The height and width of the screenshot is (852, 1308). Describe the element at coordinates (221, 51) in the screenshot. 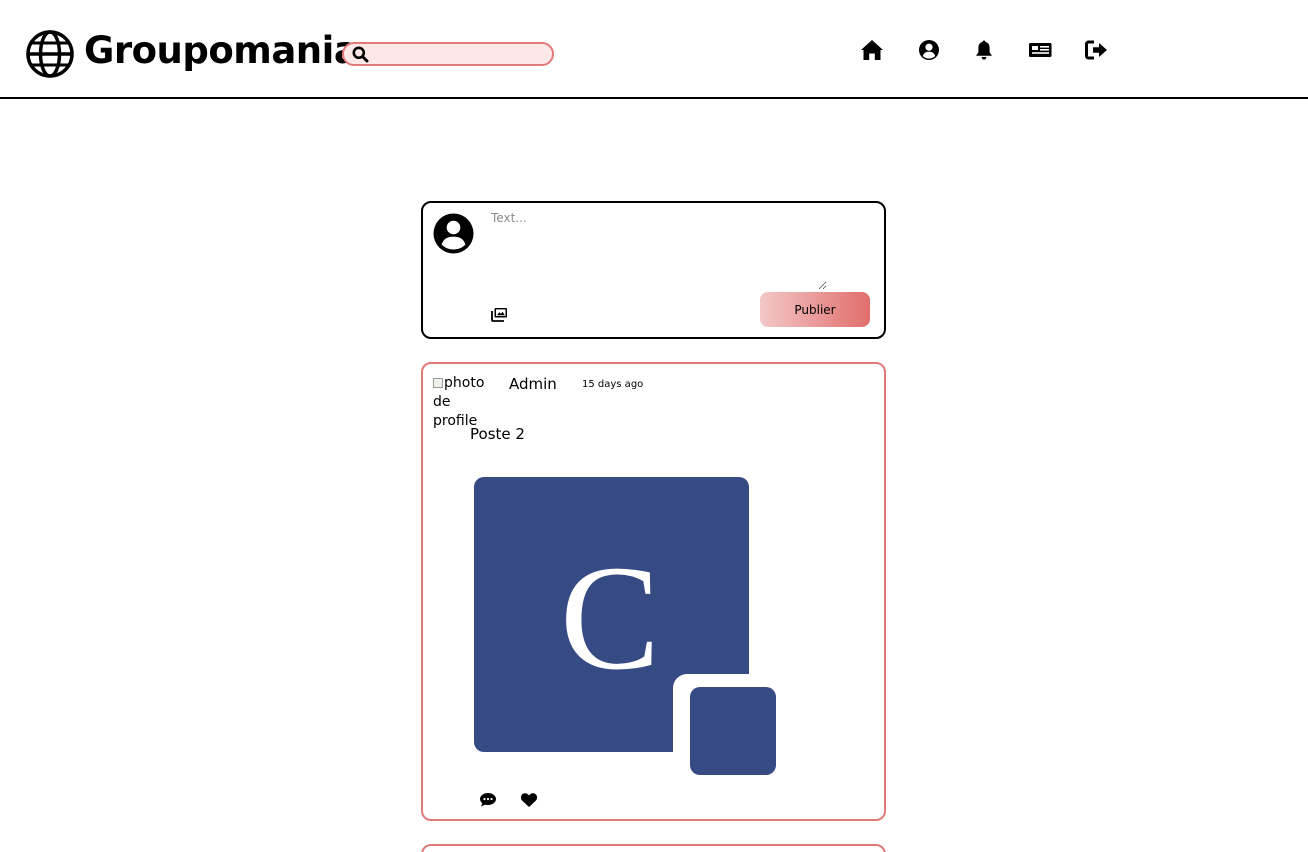

I see `brand-name: Groupomania` at that location.